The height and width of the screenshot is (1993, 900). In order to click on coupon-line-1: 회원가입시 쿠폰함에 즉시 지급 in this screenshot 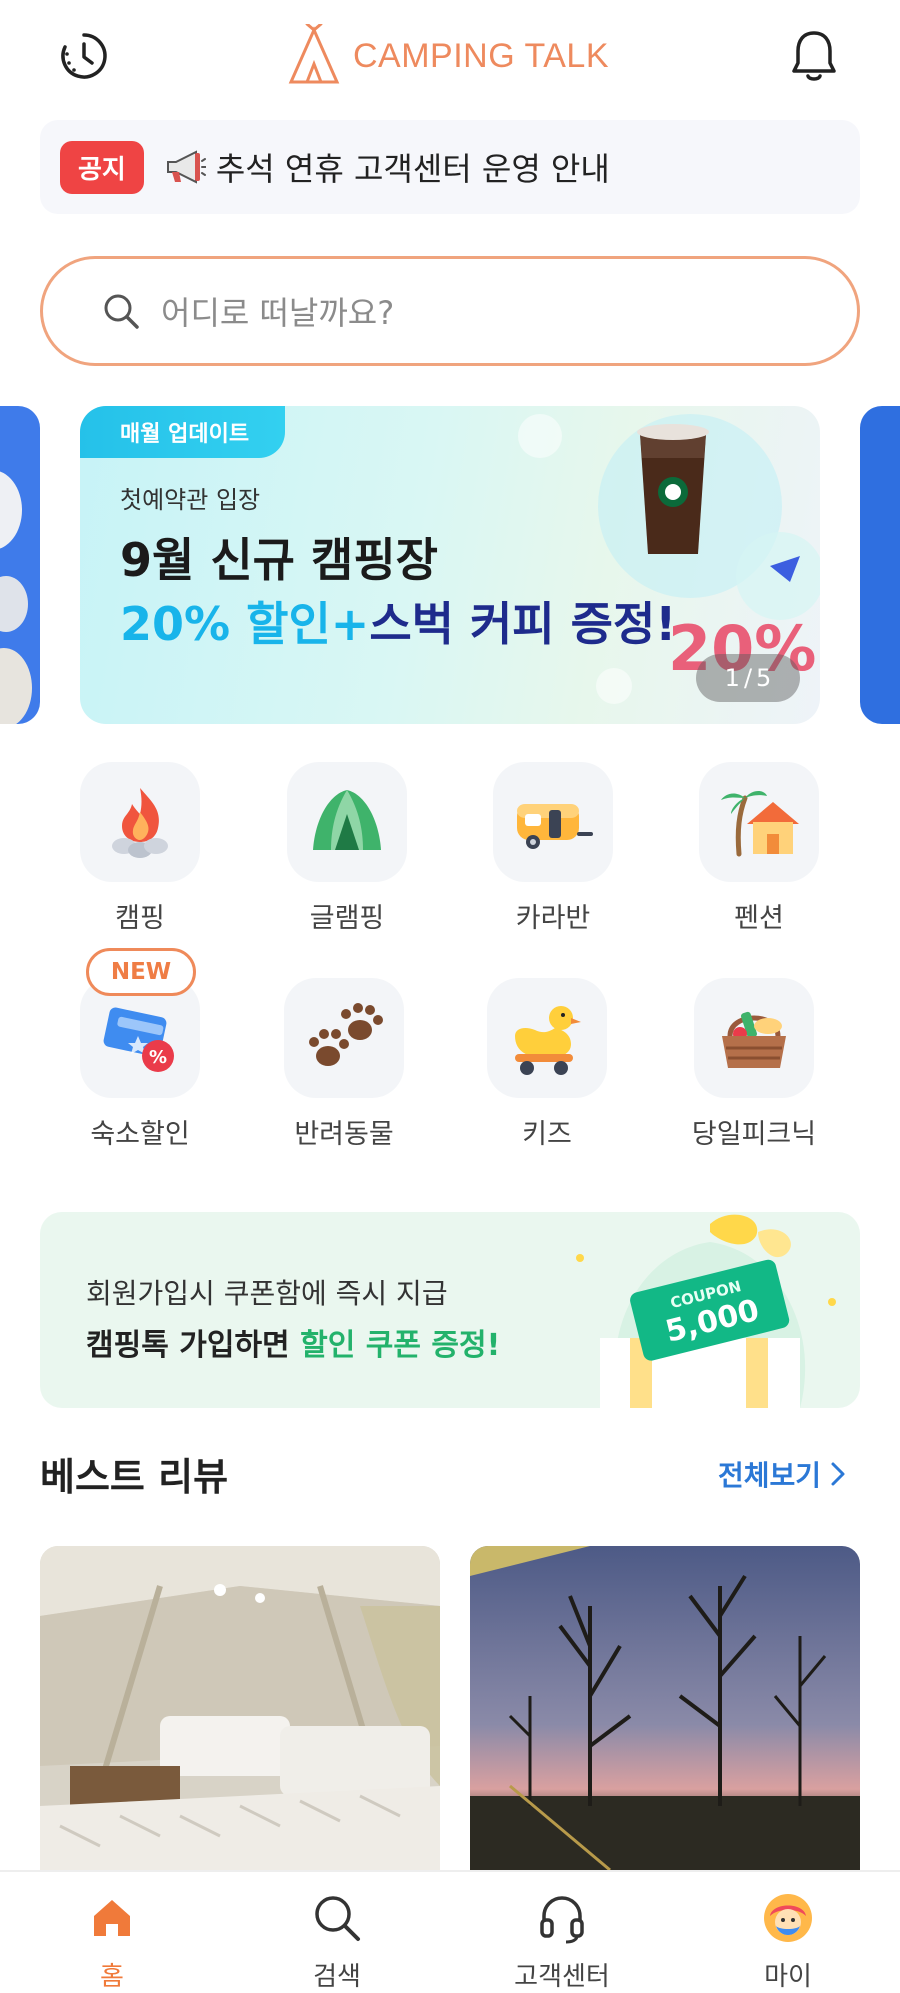, I will do `click(267, 1293)`.